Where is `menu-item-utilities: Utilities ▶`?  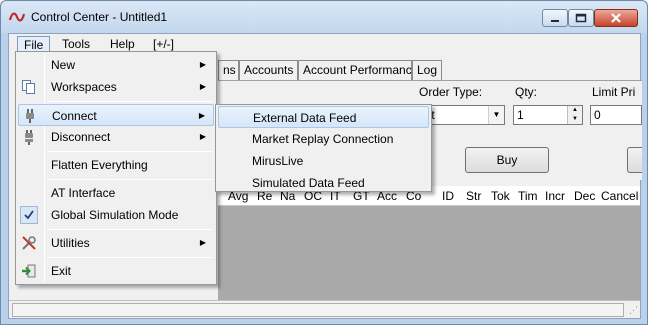
menu-item-utilities: Utilities ▶ is located at coordinates (116, 243).